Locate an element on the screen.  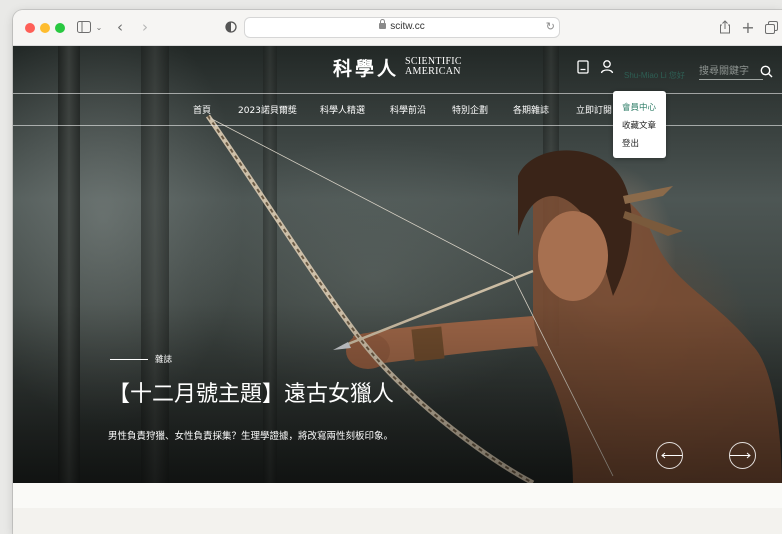
lock-icon is located at coordinates (383, 24).